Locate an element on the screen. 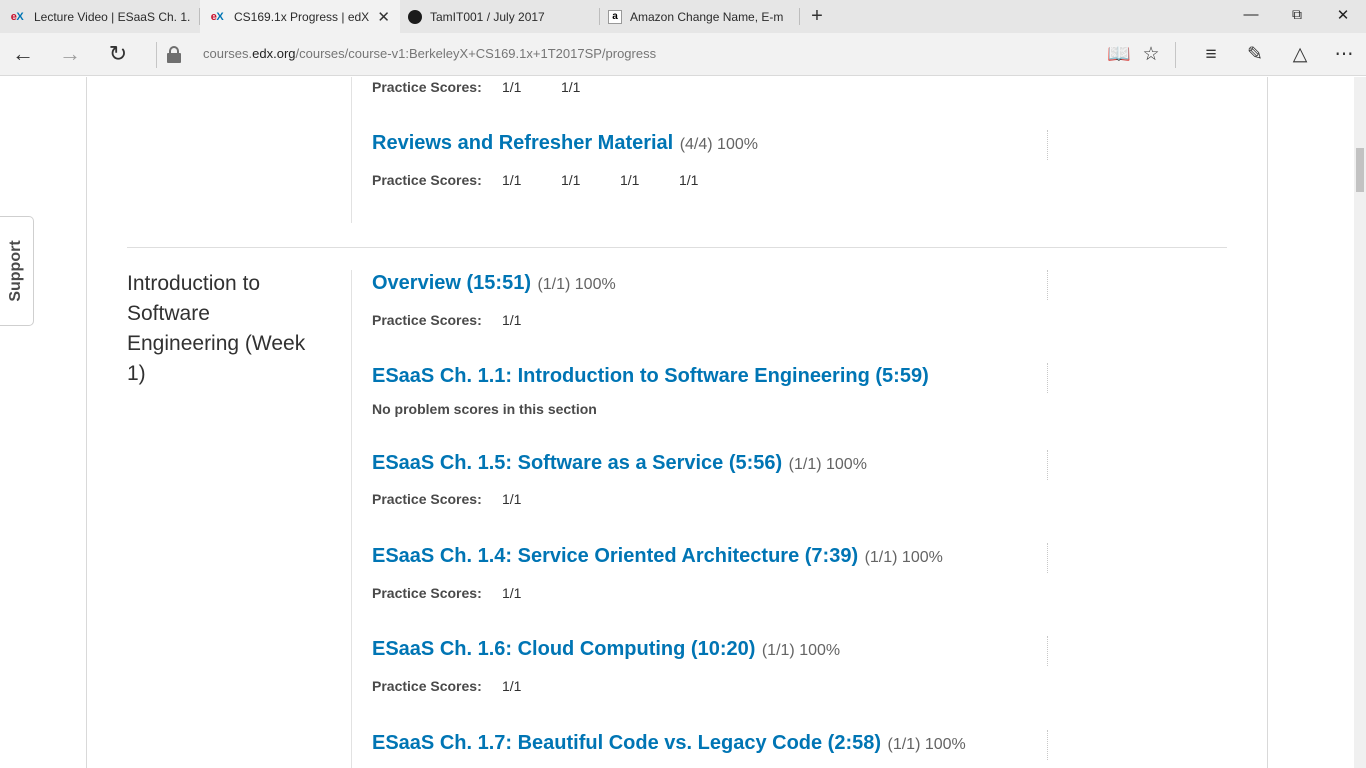 This screenshot has height=768, width=1366. support-tab: Support is located at coordinates (17, 271).